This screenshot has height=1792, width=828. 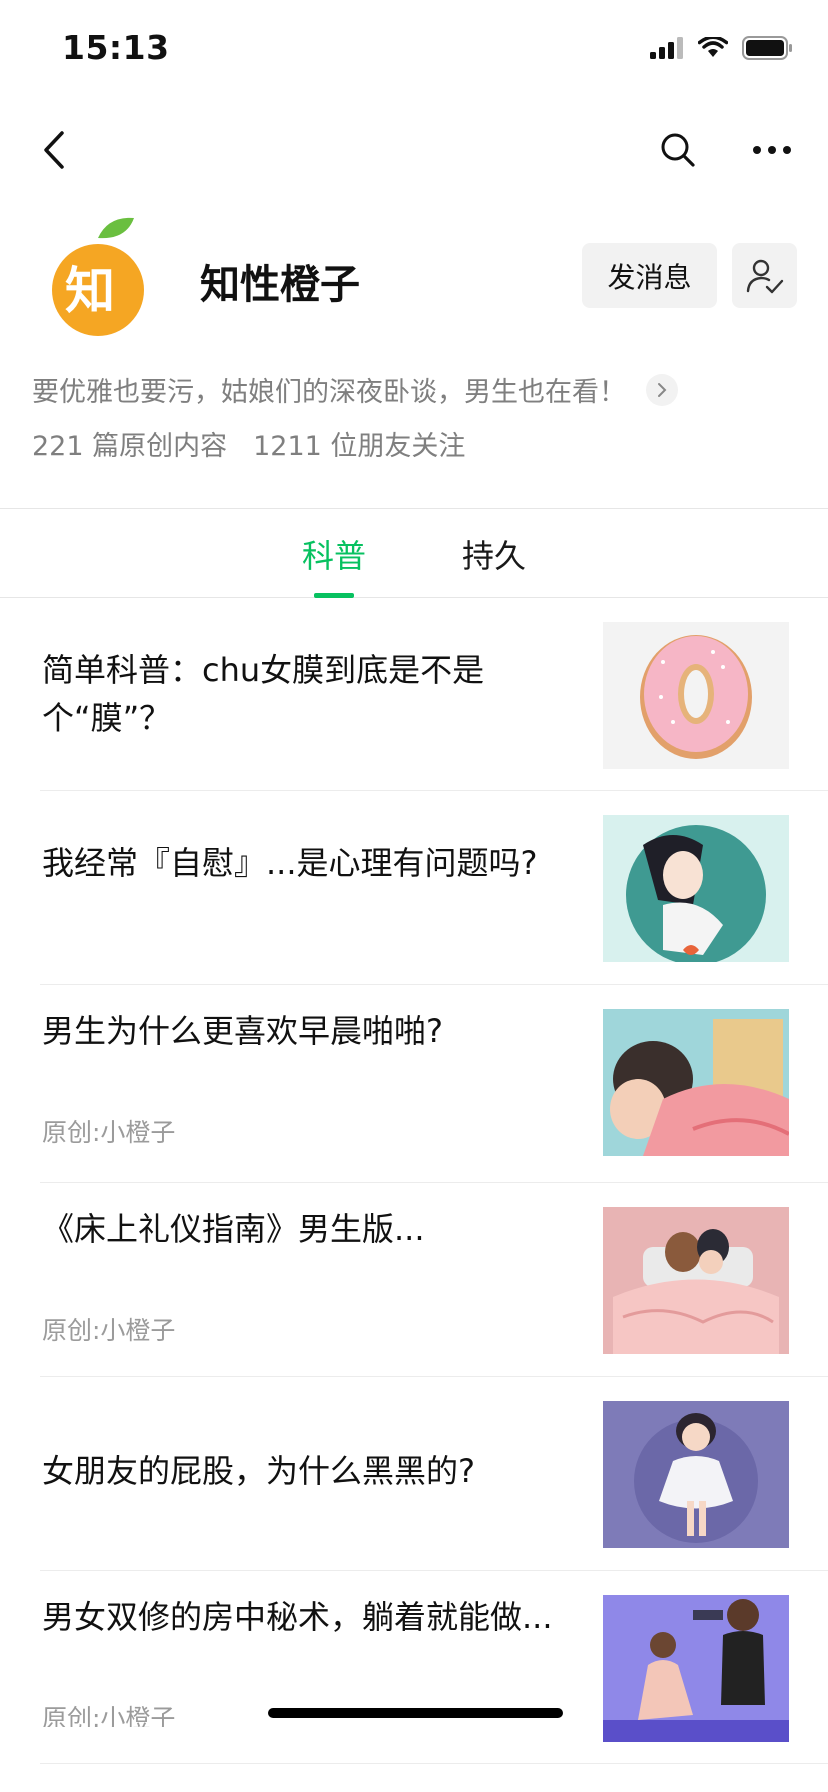 What do you see at coordinates (666, 48) in the screenshot?
I see `signal-icon` at bounding box center [666, 48].